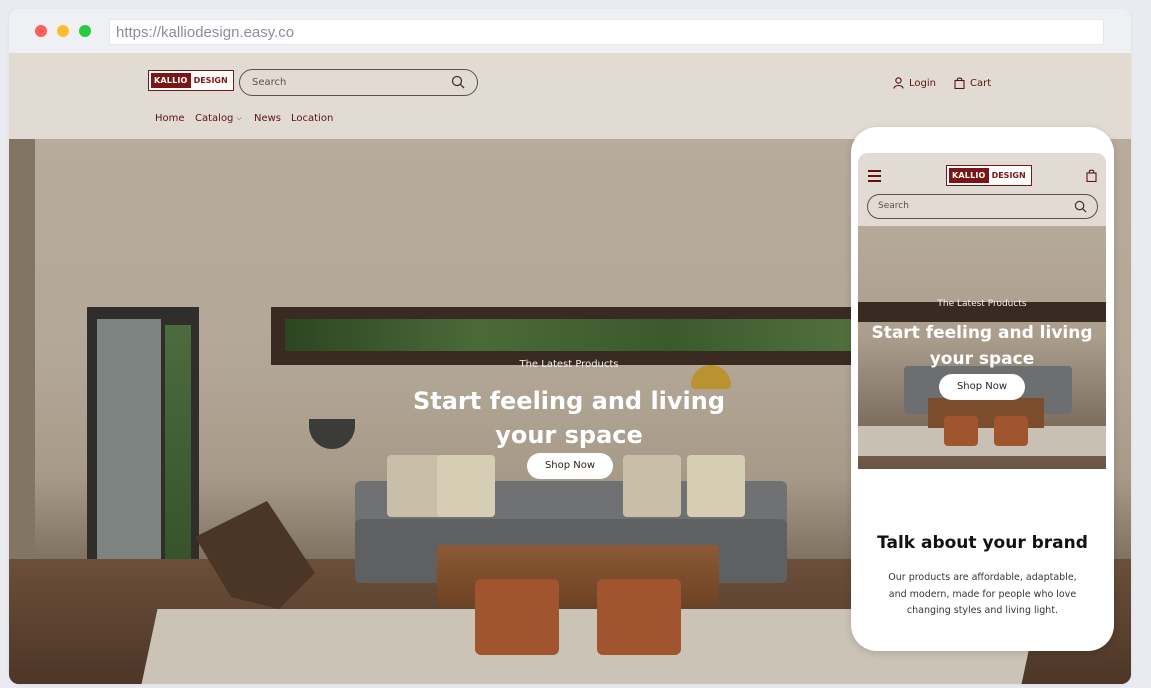 This screenshot has height=688, width=1151. I want to click on nav-item-catalog: Catalog ⌵, so click(218, 118).